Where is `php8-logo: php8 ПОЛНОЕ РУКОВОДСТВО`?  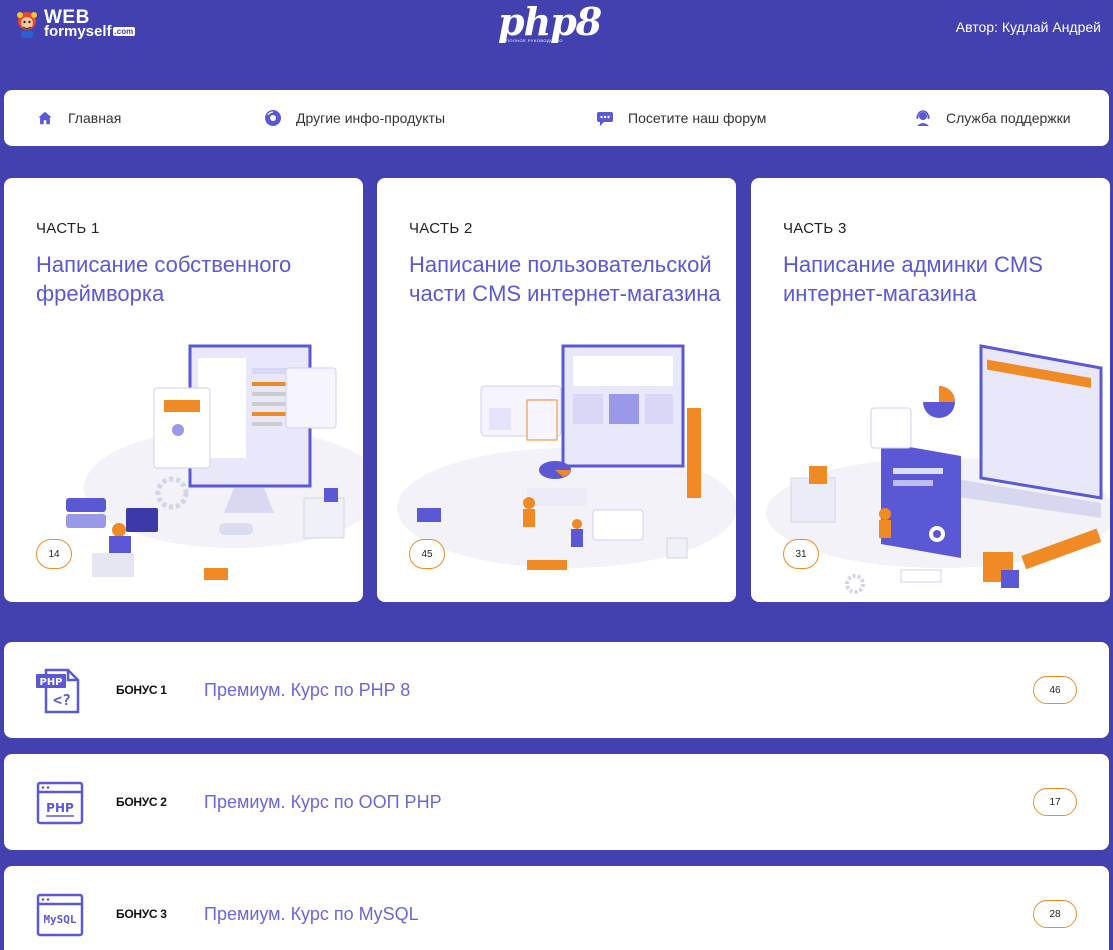 php8-logo: php8 ПОЛНОЕ РУКОВОДСТВО is located at coordinates (554, 24).